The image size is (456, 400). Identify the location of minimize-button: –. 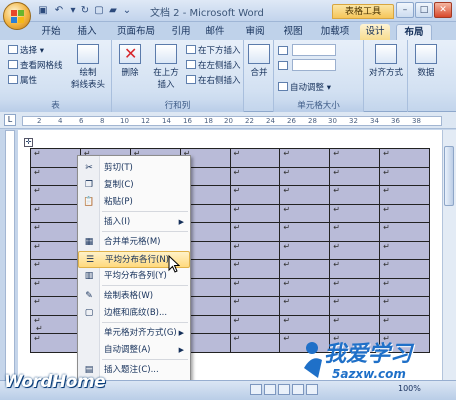
(405, 10).